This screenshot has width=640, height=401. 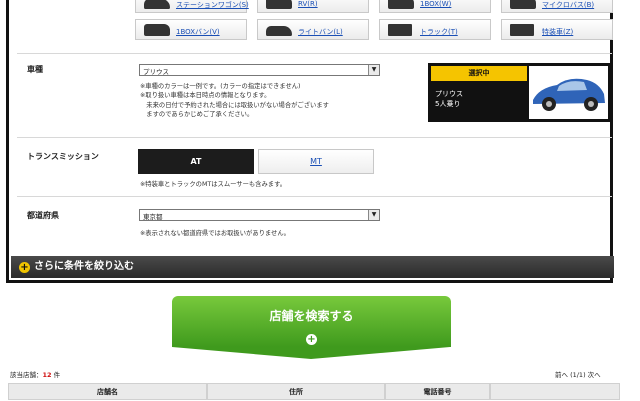 What do you see at coordinates (519, 92) in the screenshot?
I see `selected-car-card: 選択中 プリウス 5人乗り` at bounding box center [519, 92].